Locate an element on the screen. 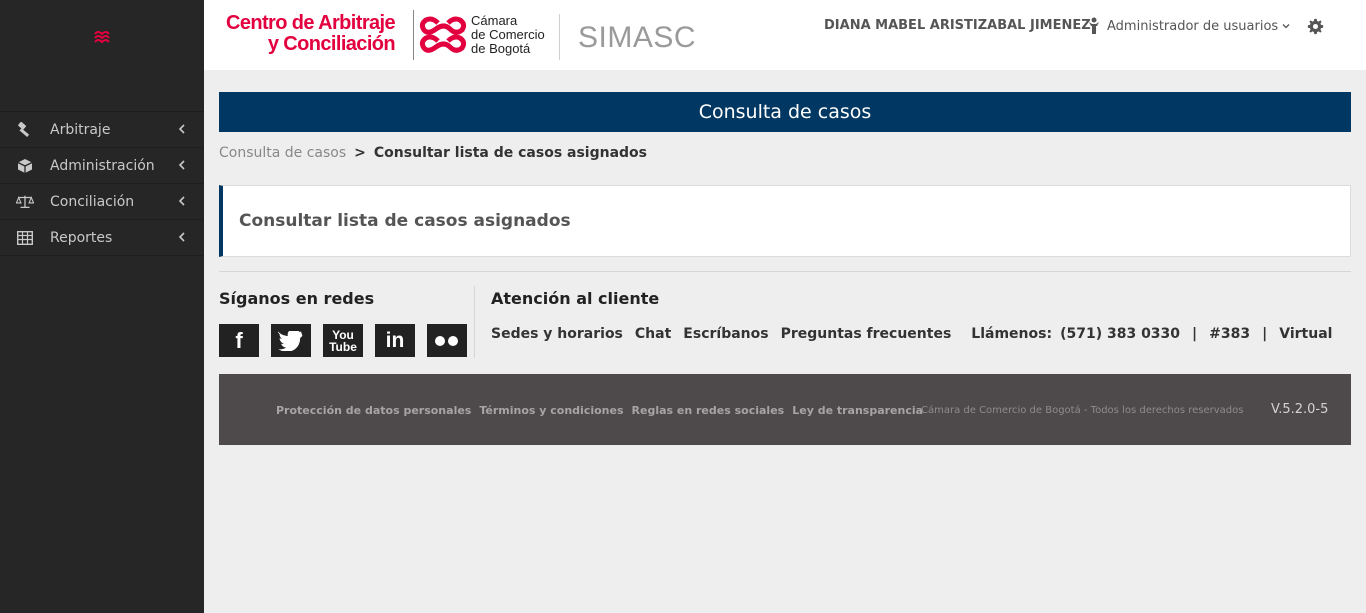 The image size is (1366, 613). youtube-top: You is located at coordinates (343, 334).